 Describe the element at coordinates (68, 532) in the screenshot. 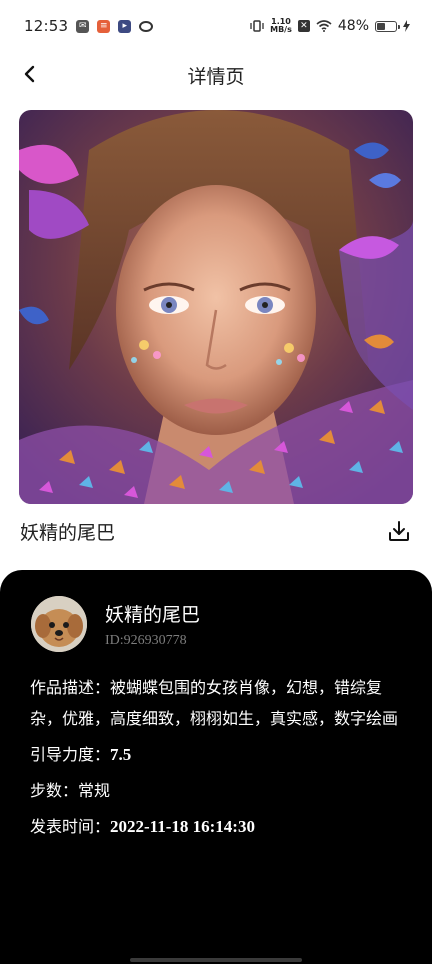

I see `artwork-title: 妖精的尾巴` at that location.